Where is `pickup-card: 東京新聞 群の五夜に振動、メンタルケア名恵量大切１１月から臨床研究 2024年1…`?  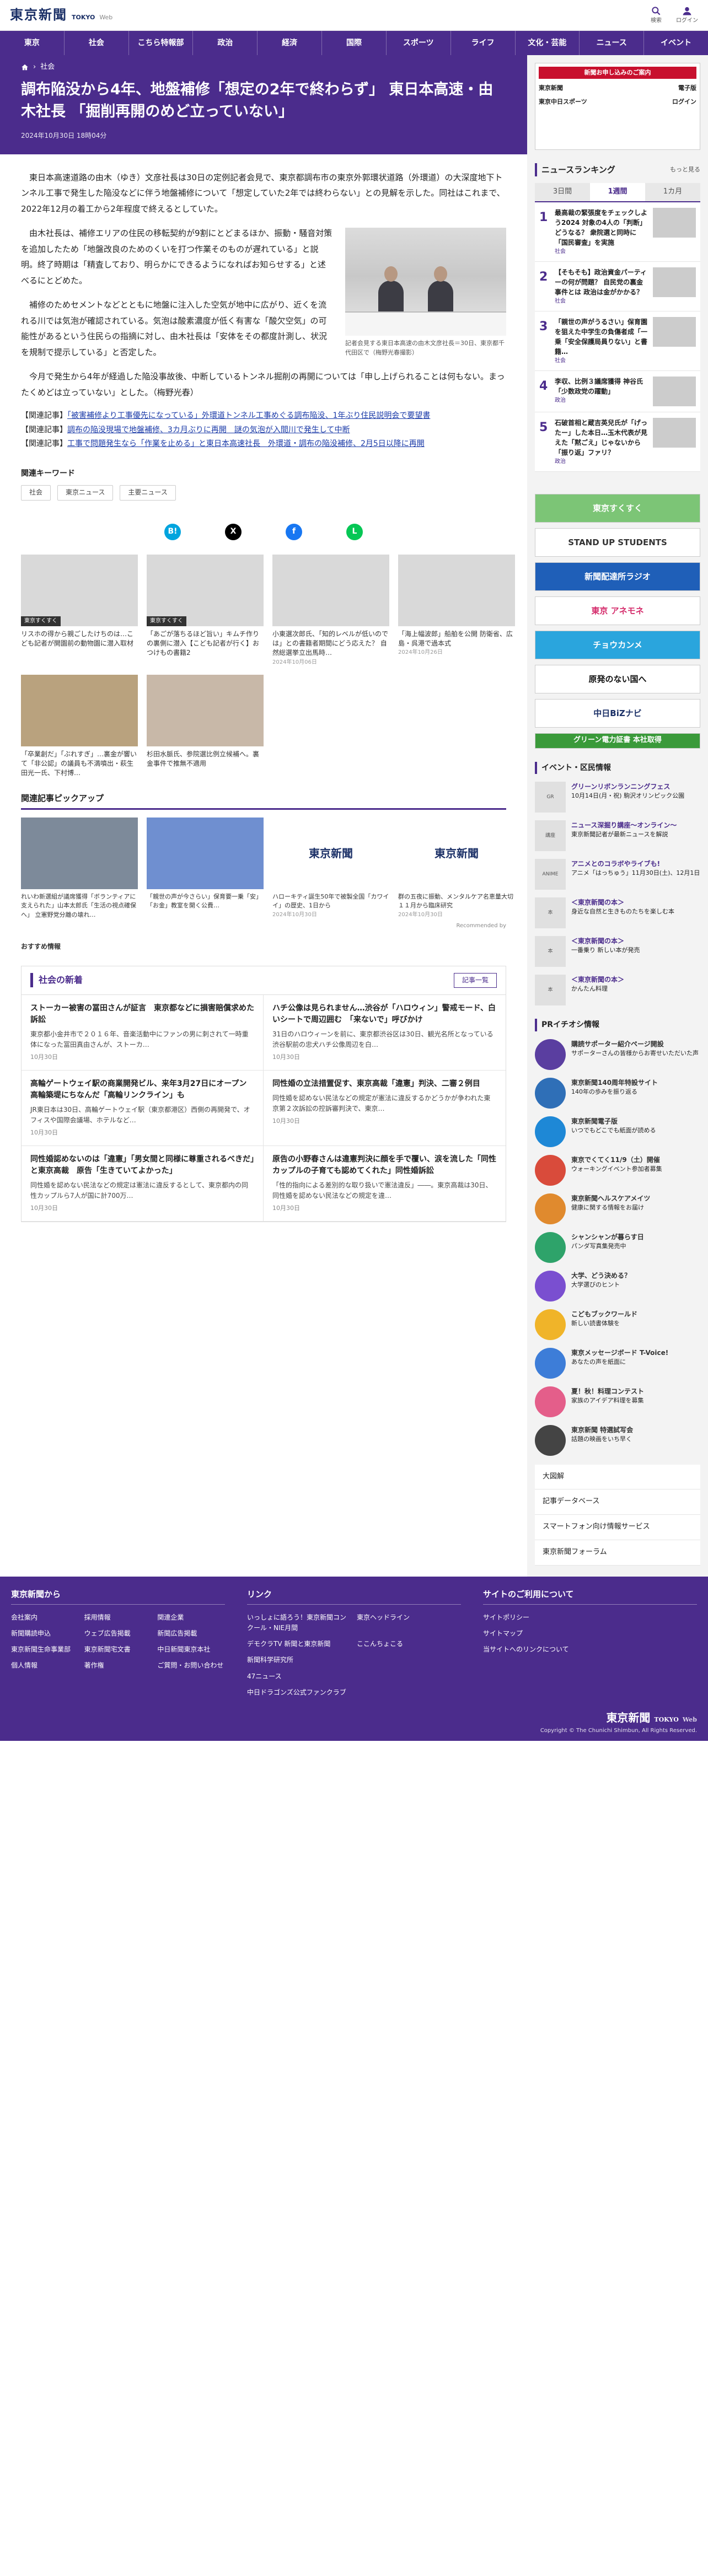 pickup-card: 東京新聞 群の五夜に振動、メンタルケア名恵量大切１１月から臨床研究 2024年1… is located at coordinates (456, 868).